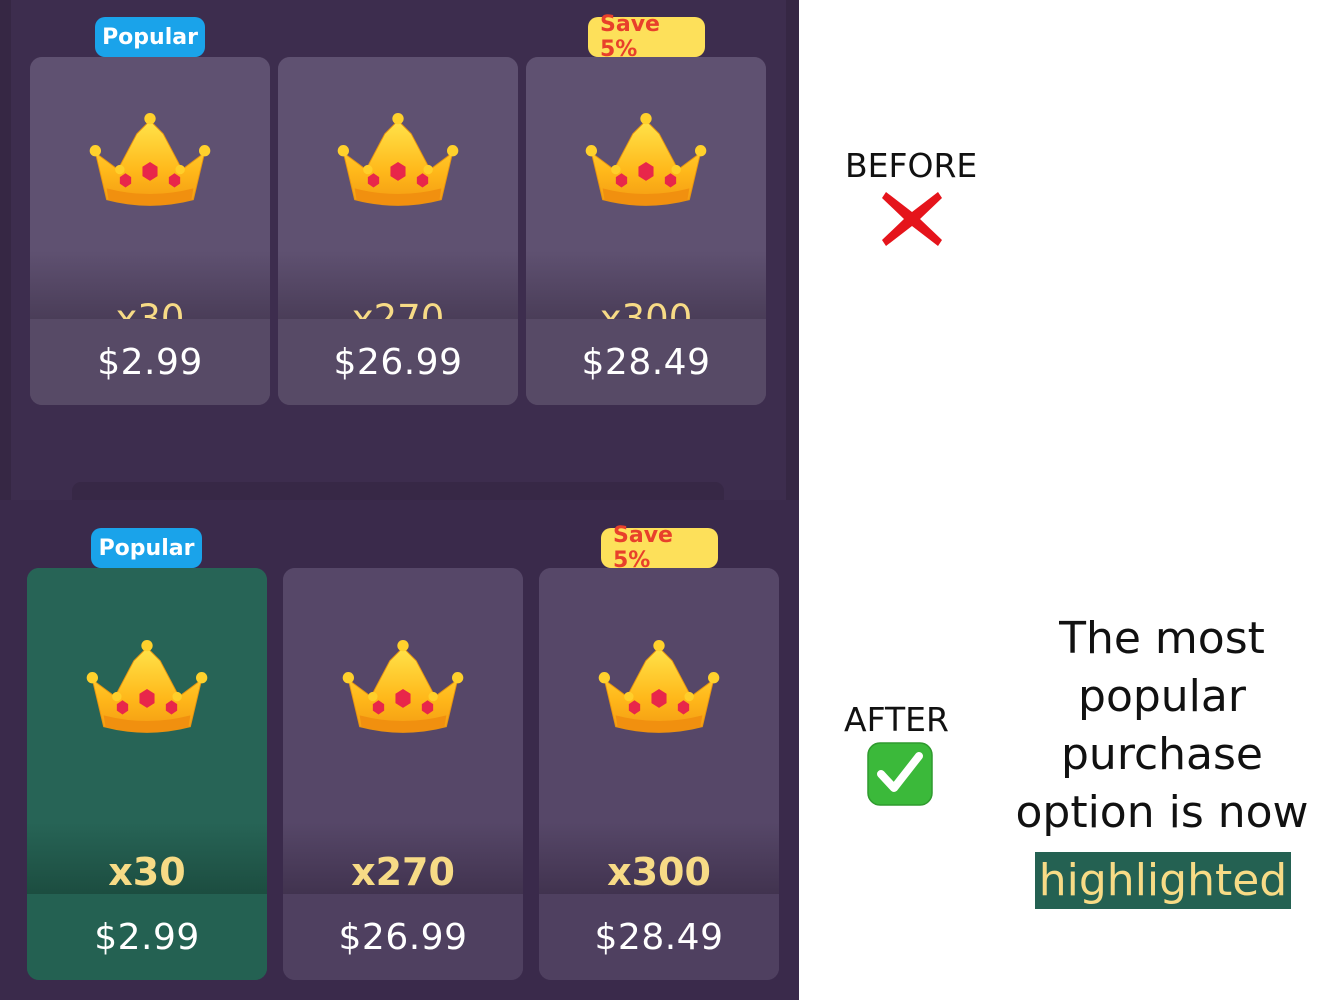 This screenshot has width=1334, height=1000. I want to click on caption-line: purchase, so click(1162, 754).